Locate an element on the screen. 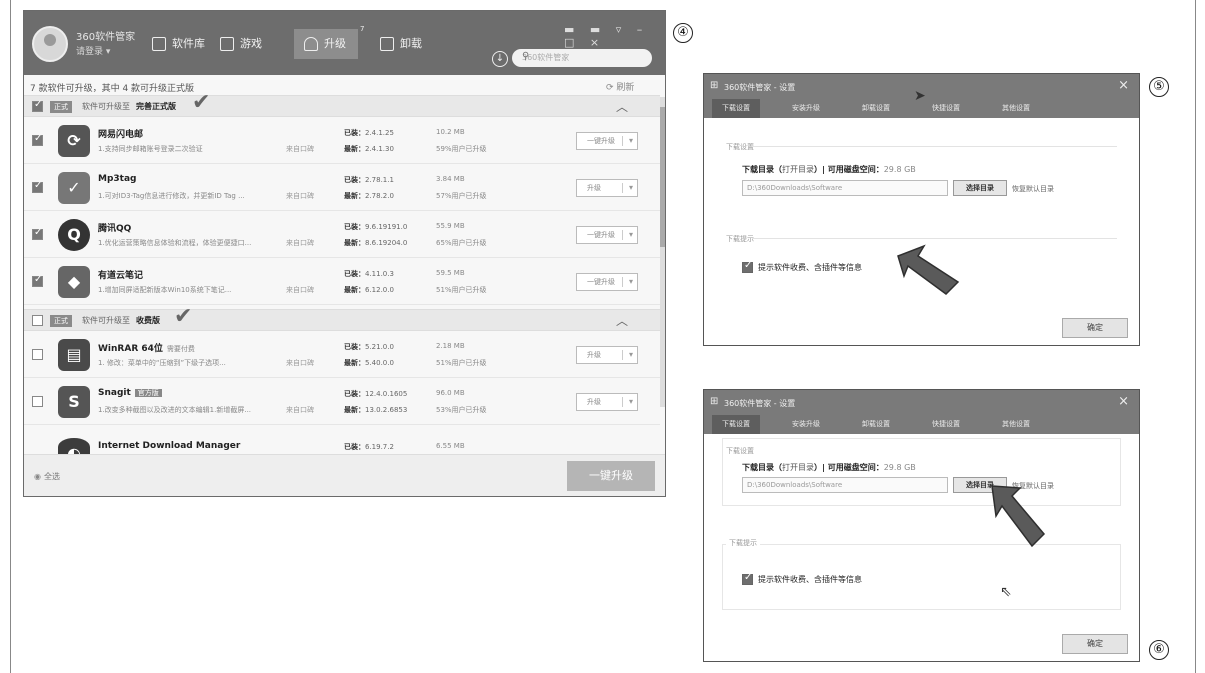 This screenshot has width=1205, height=673. gamepad-icon is located at coordinates (227, 44).